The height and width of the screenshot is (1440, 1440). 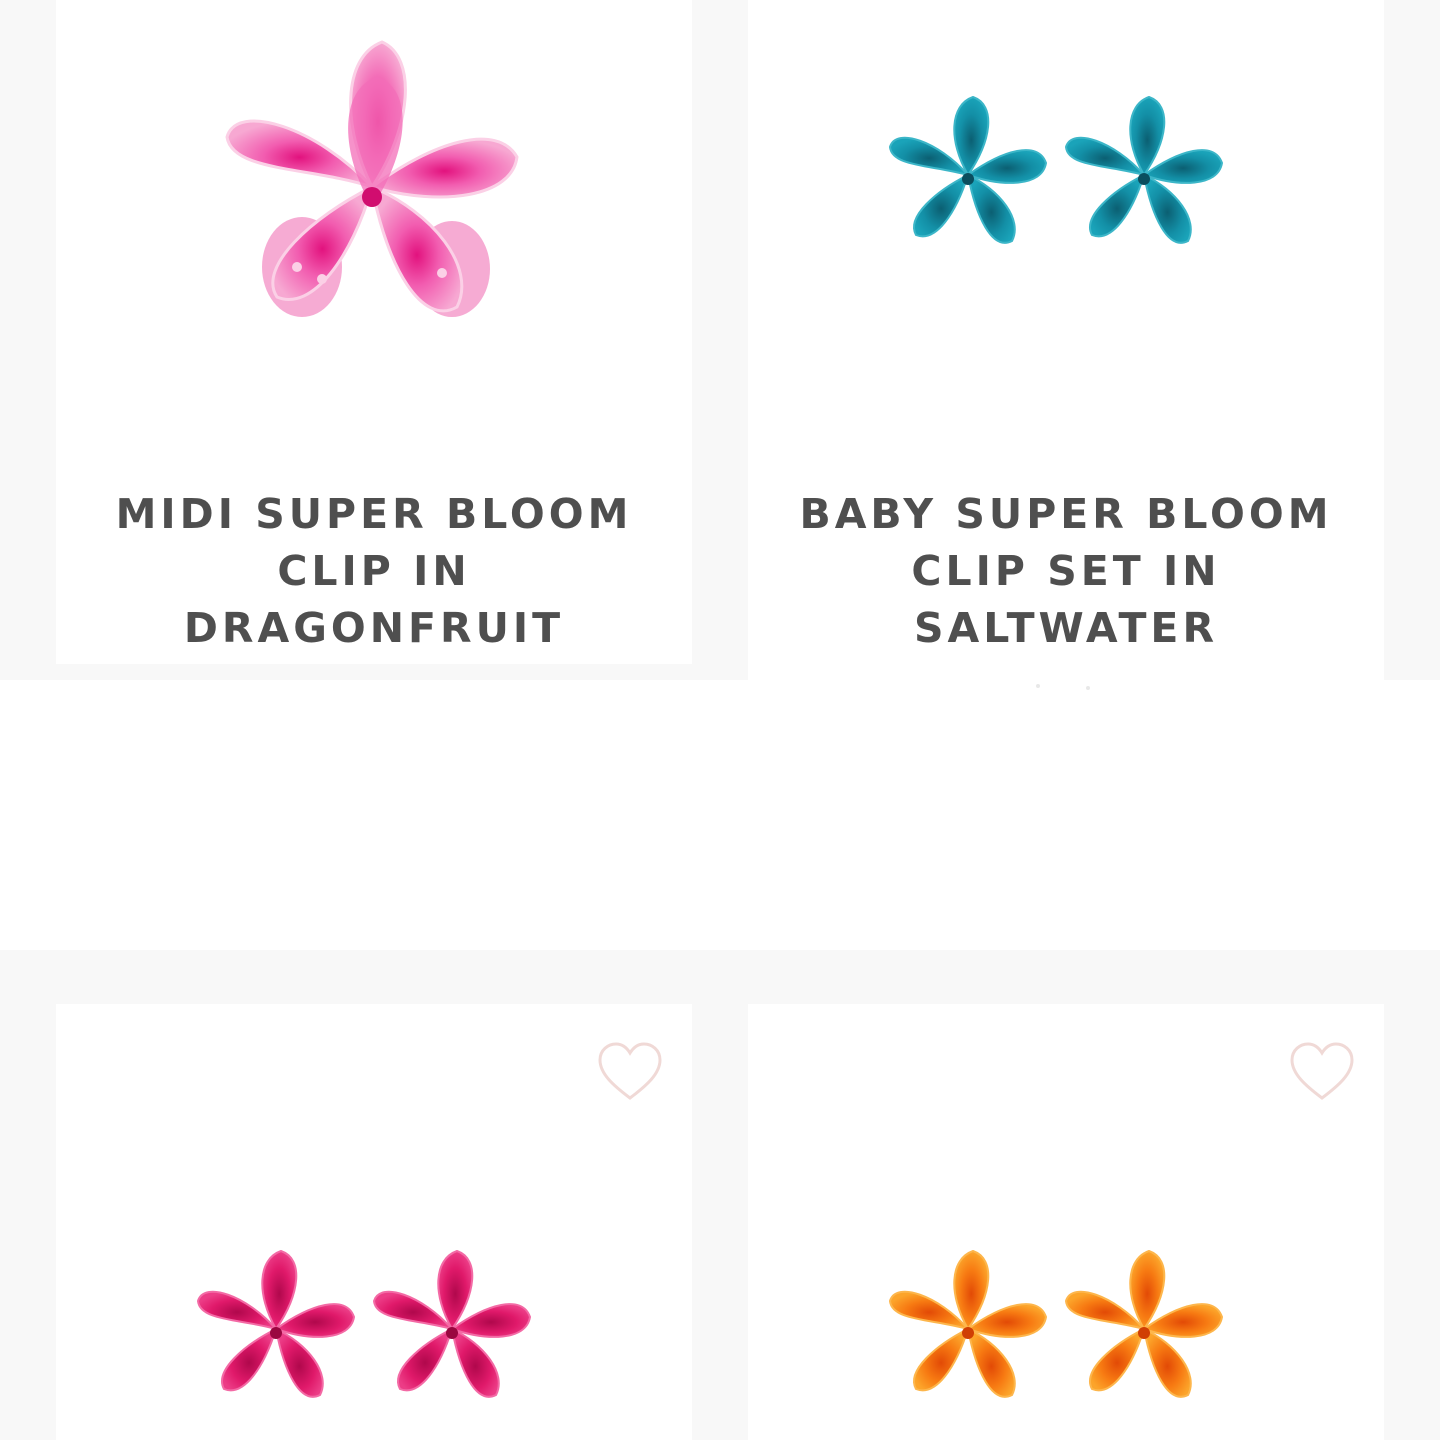 I want to click on product-title: MIDI SUPER BLOOM CLIP IN DRAGONFRUIT, so click(x=374, y=571).